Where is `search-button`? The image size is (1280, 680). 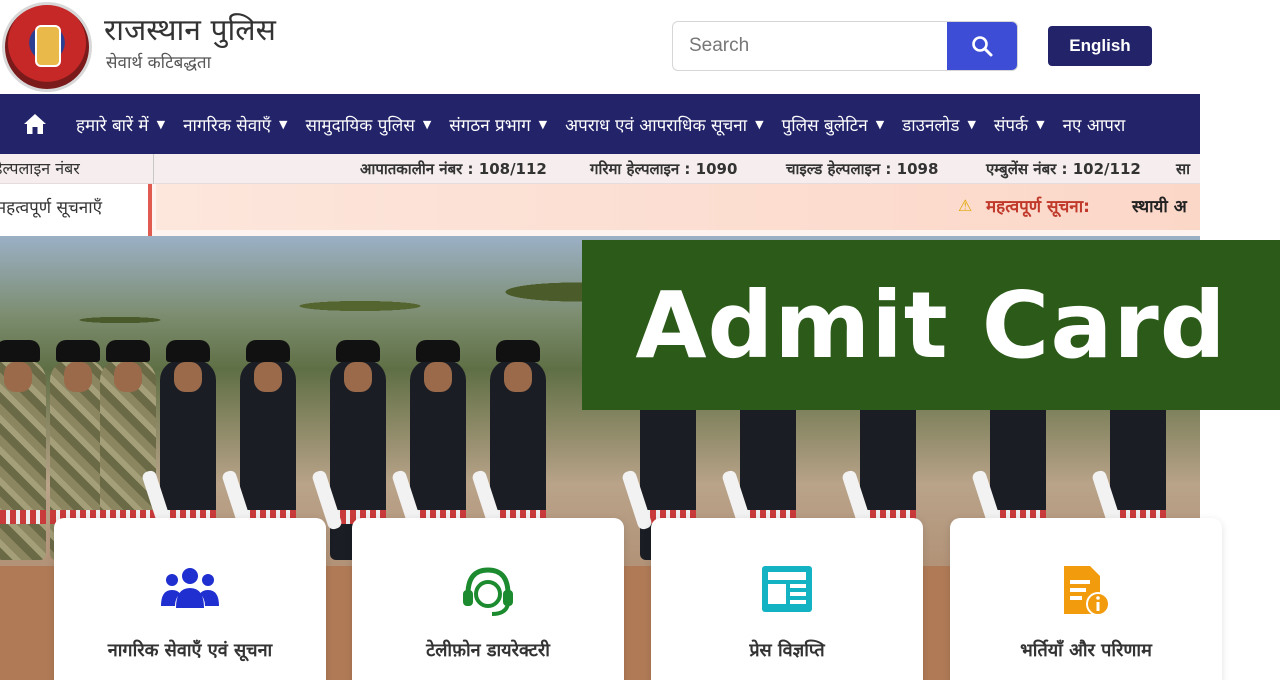
search-button is located at coordinates (982, 46).